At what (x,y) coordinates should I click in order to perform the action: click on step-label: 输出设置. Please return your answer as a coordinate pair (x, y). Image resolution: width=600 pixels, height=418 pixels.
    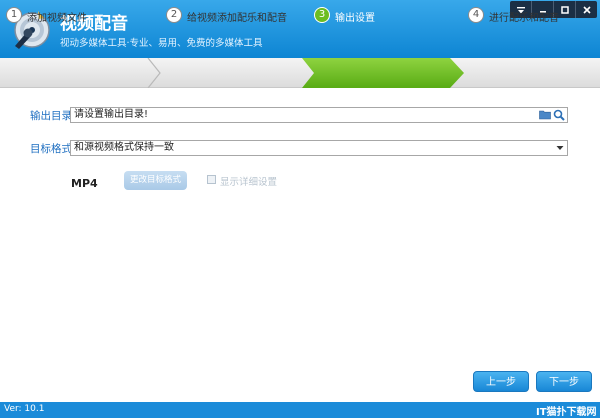
    Looking at the image, I should click on (355, 18).